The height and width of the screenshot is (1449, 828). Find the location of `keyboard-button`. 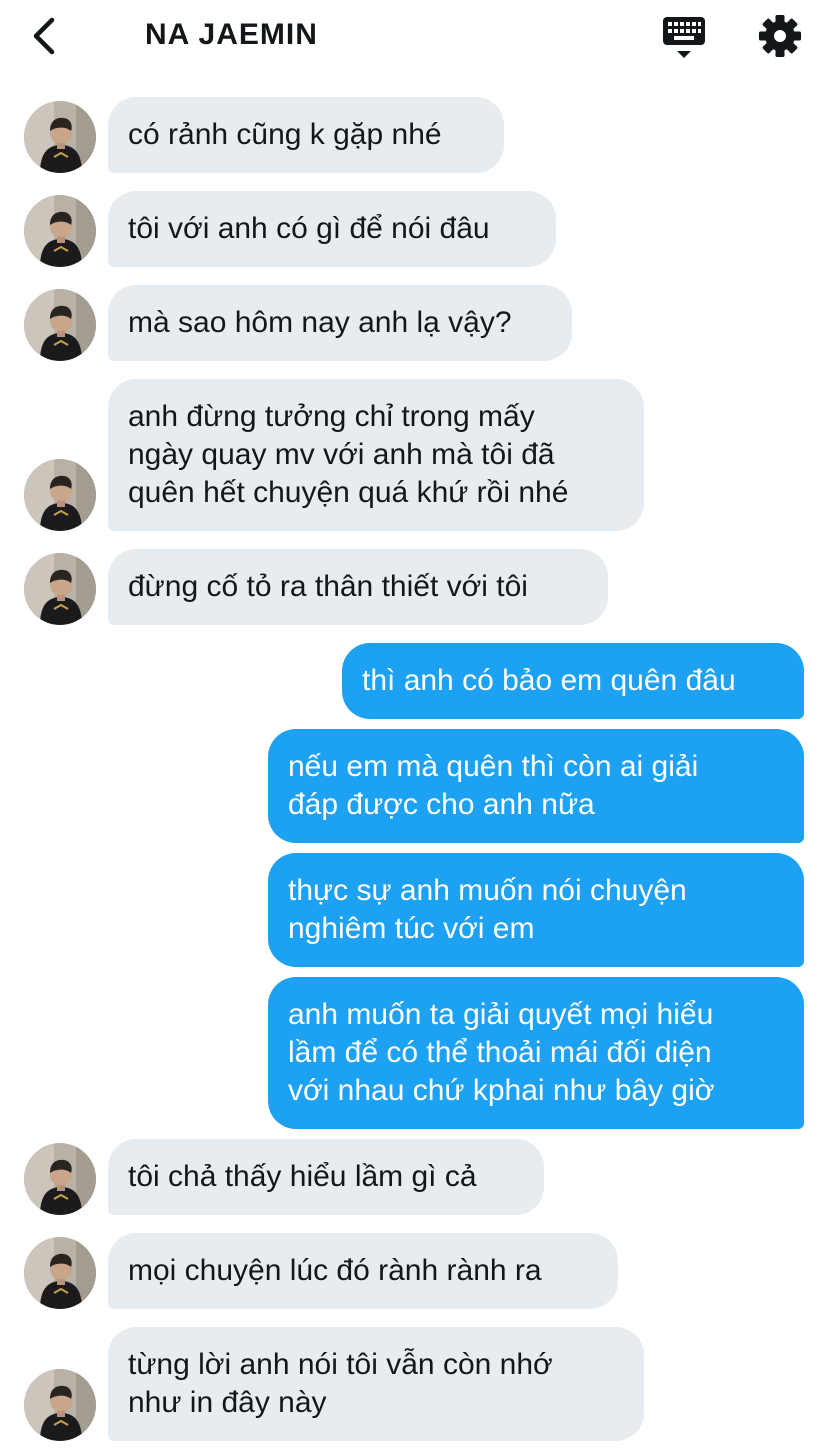

keyboard-button is located at coordinates (684, 37).